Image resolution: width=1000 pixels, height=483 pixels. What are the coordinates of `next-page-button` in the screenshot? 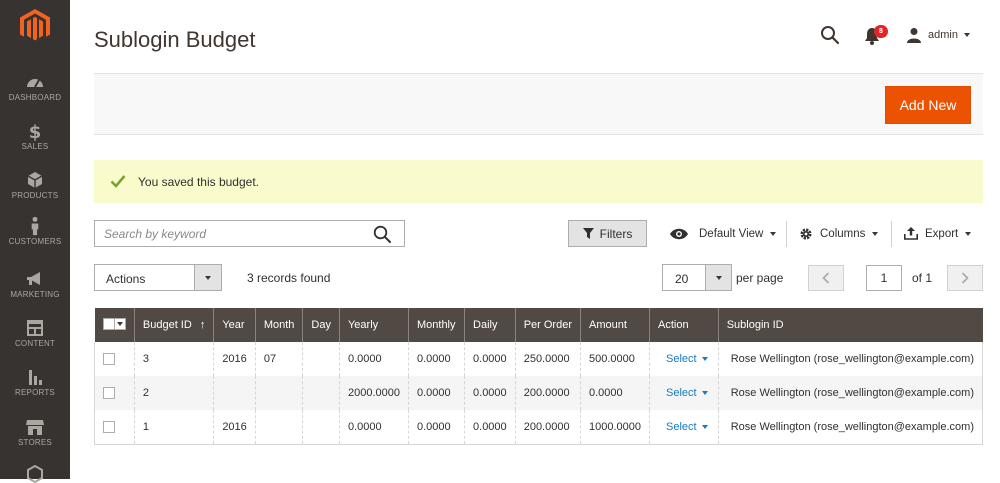 It's located at (965, 278).